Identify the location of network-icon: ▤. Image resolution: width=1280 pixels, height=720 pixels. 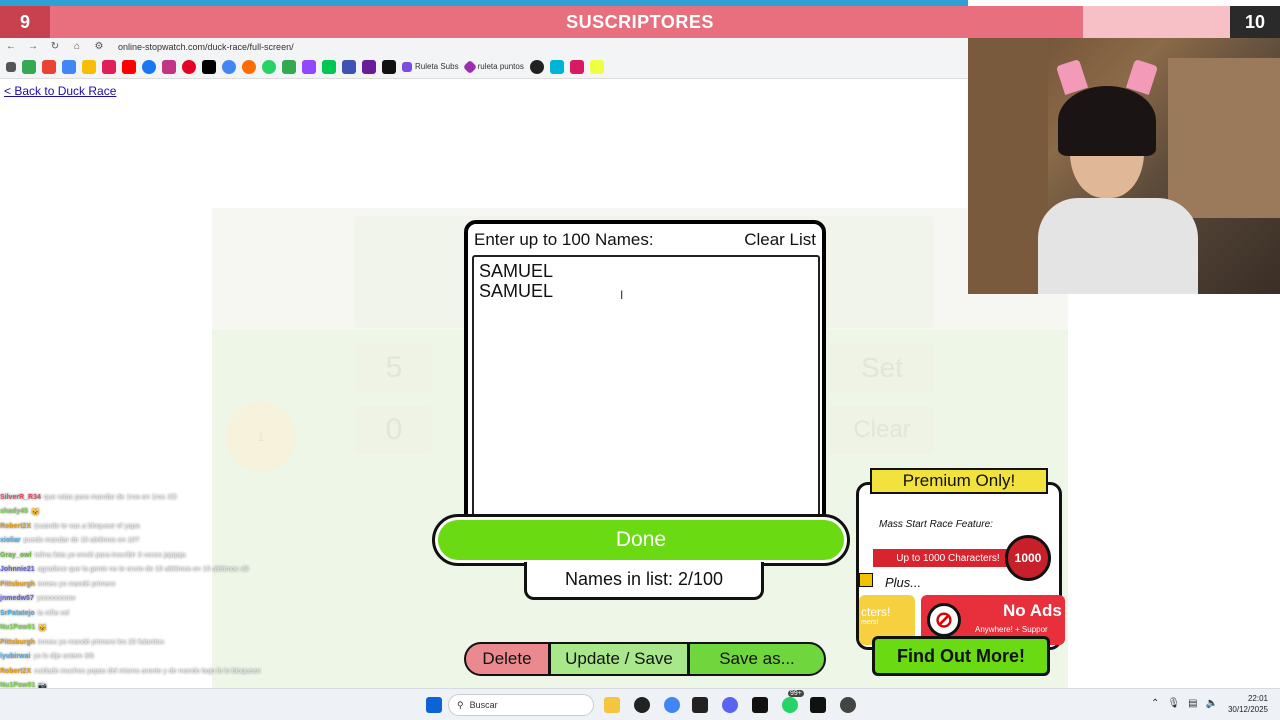
(1192, 703).